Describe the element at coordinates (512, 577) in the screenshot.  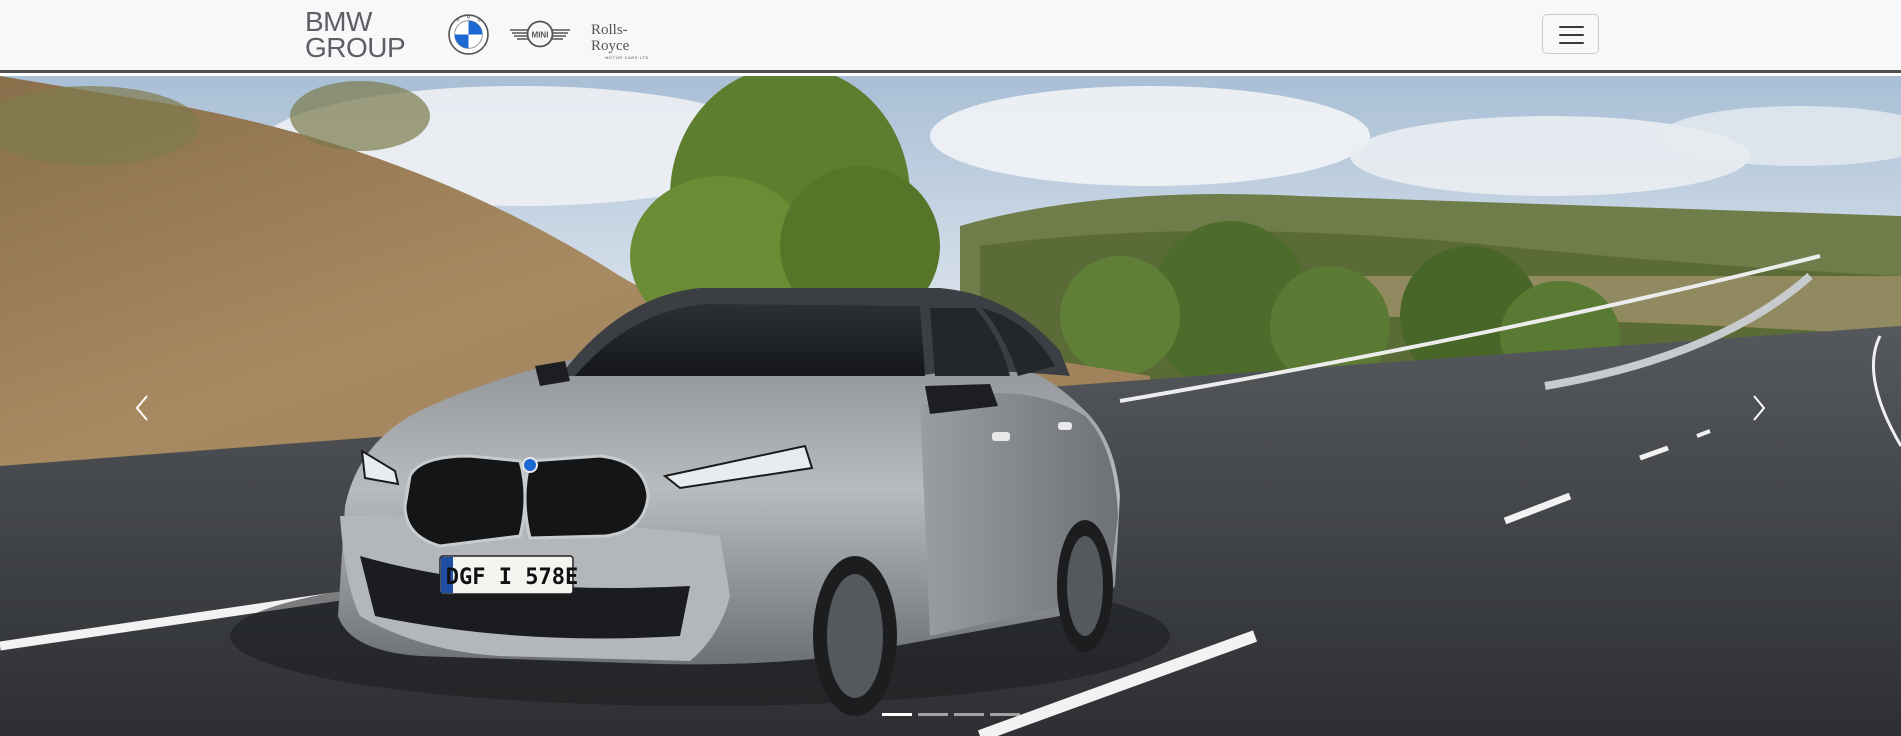
I see `license-plate-text: DGF I 578E` at that location.